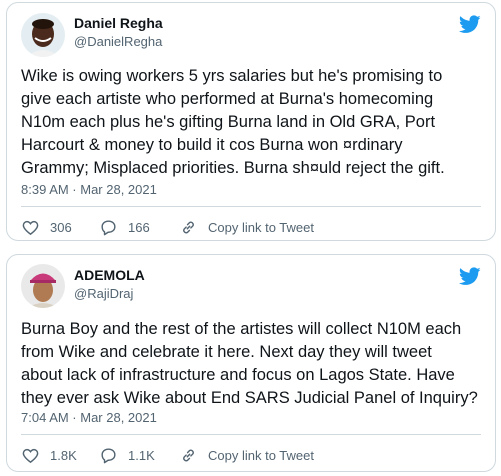 The height and width of the screenshot is (476, 501). I want to click on tweet-timestamp: 8:39 AM · Mar 28, 2021, so click(89, 189).